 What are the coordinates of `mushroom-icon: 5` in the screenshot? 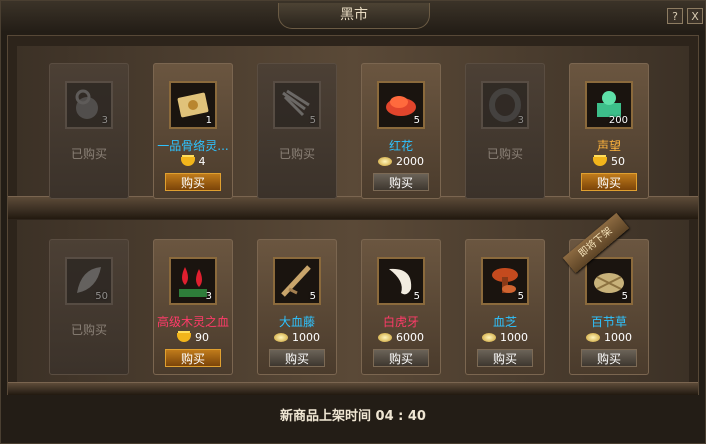 It's located at (505, 281).